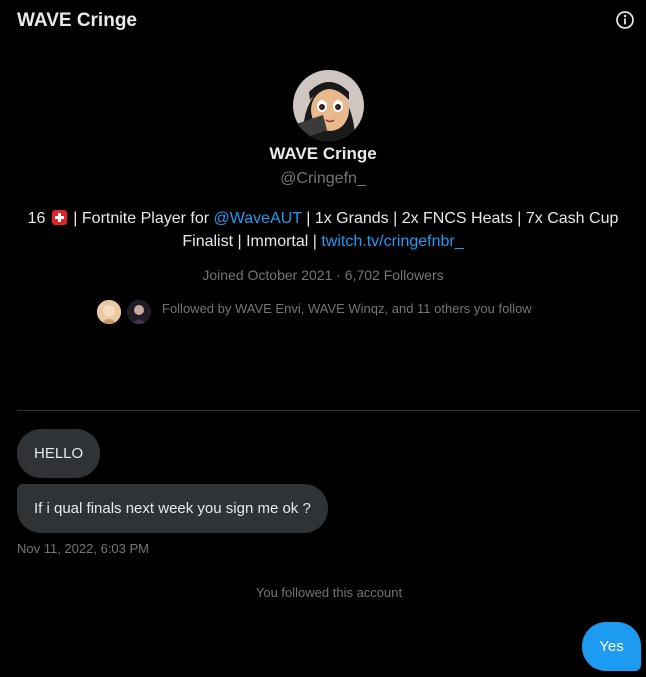  I want to click on divider, so click(328, 410).